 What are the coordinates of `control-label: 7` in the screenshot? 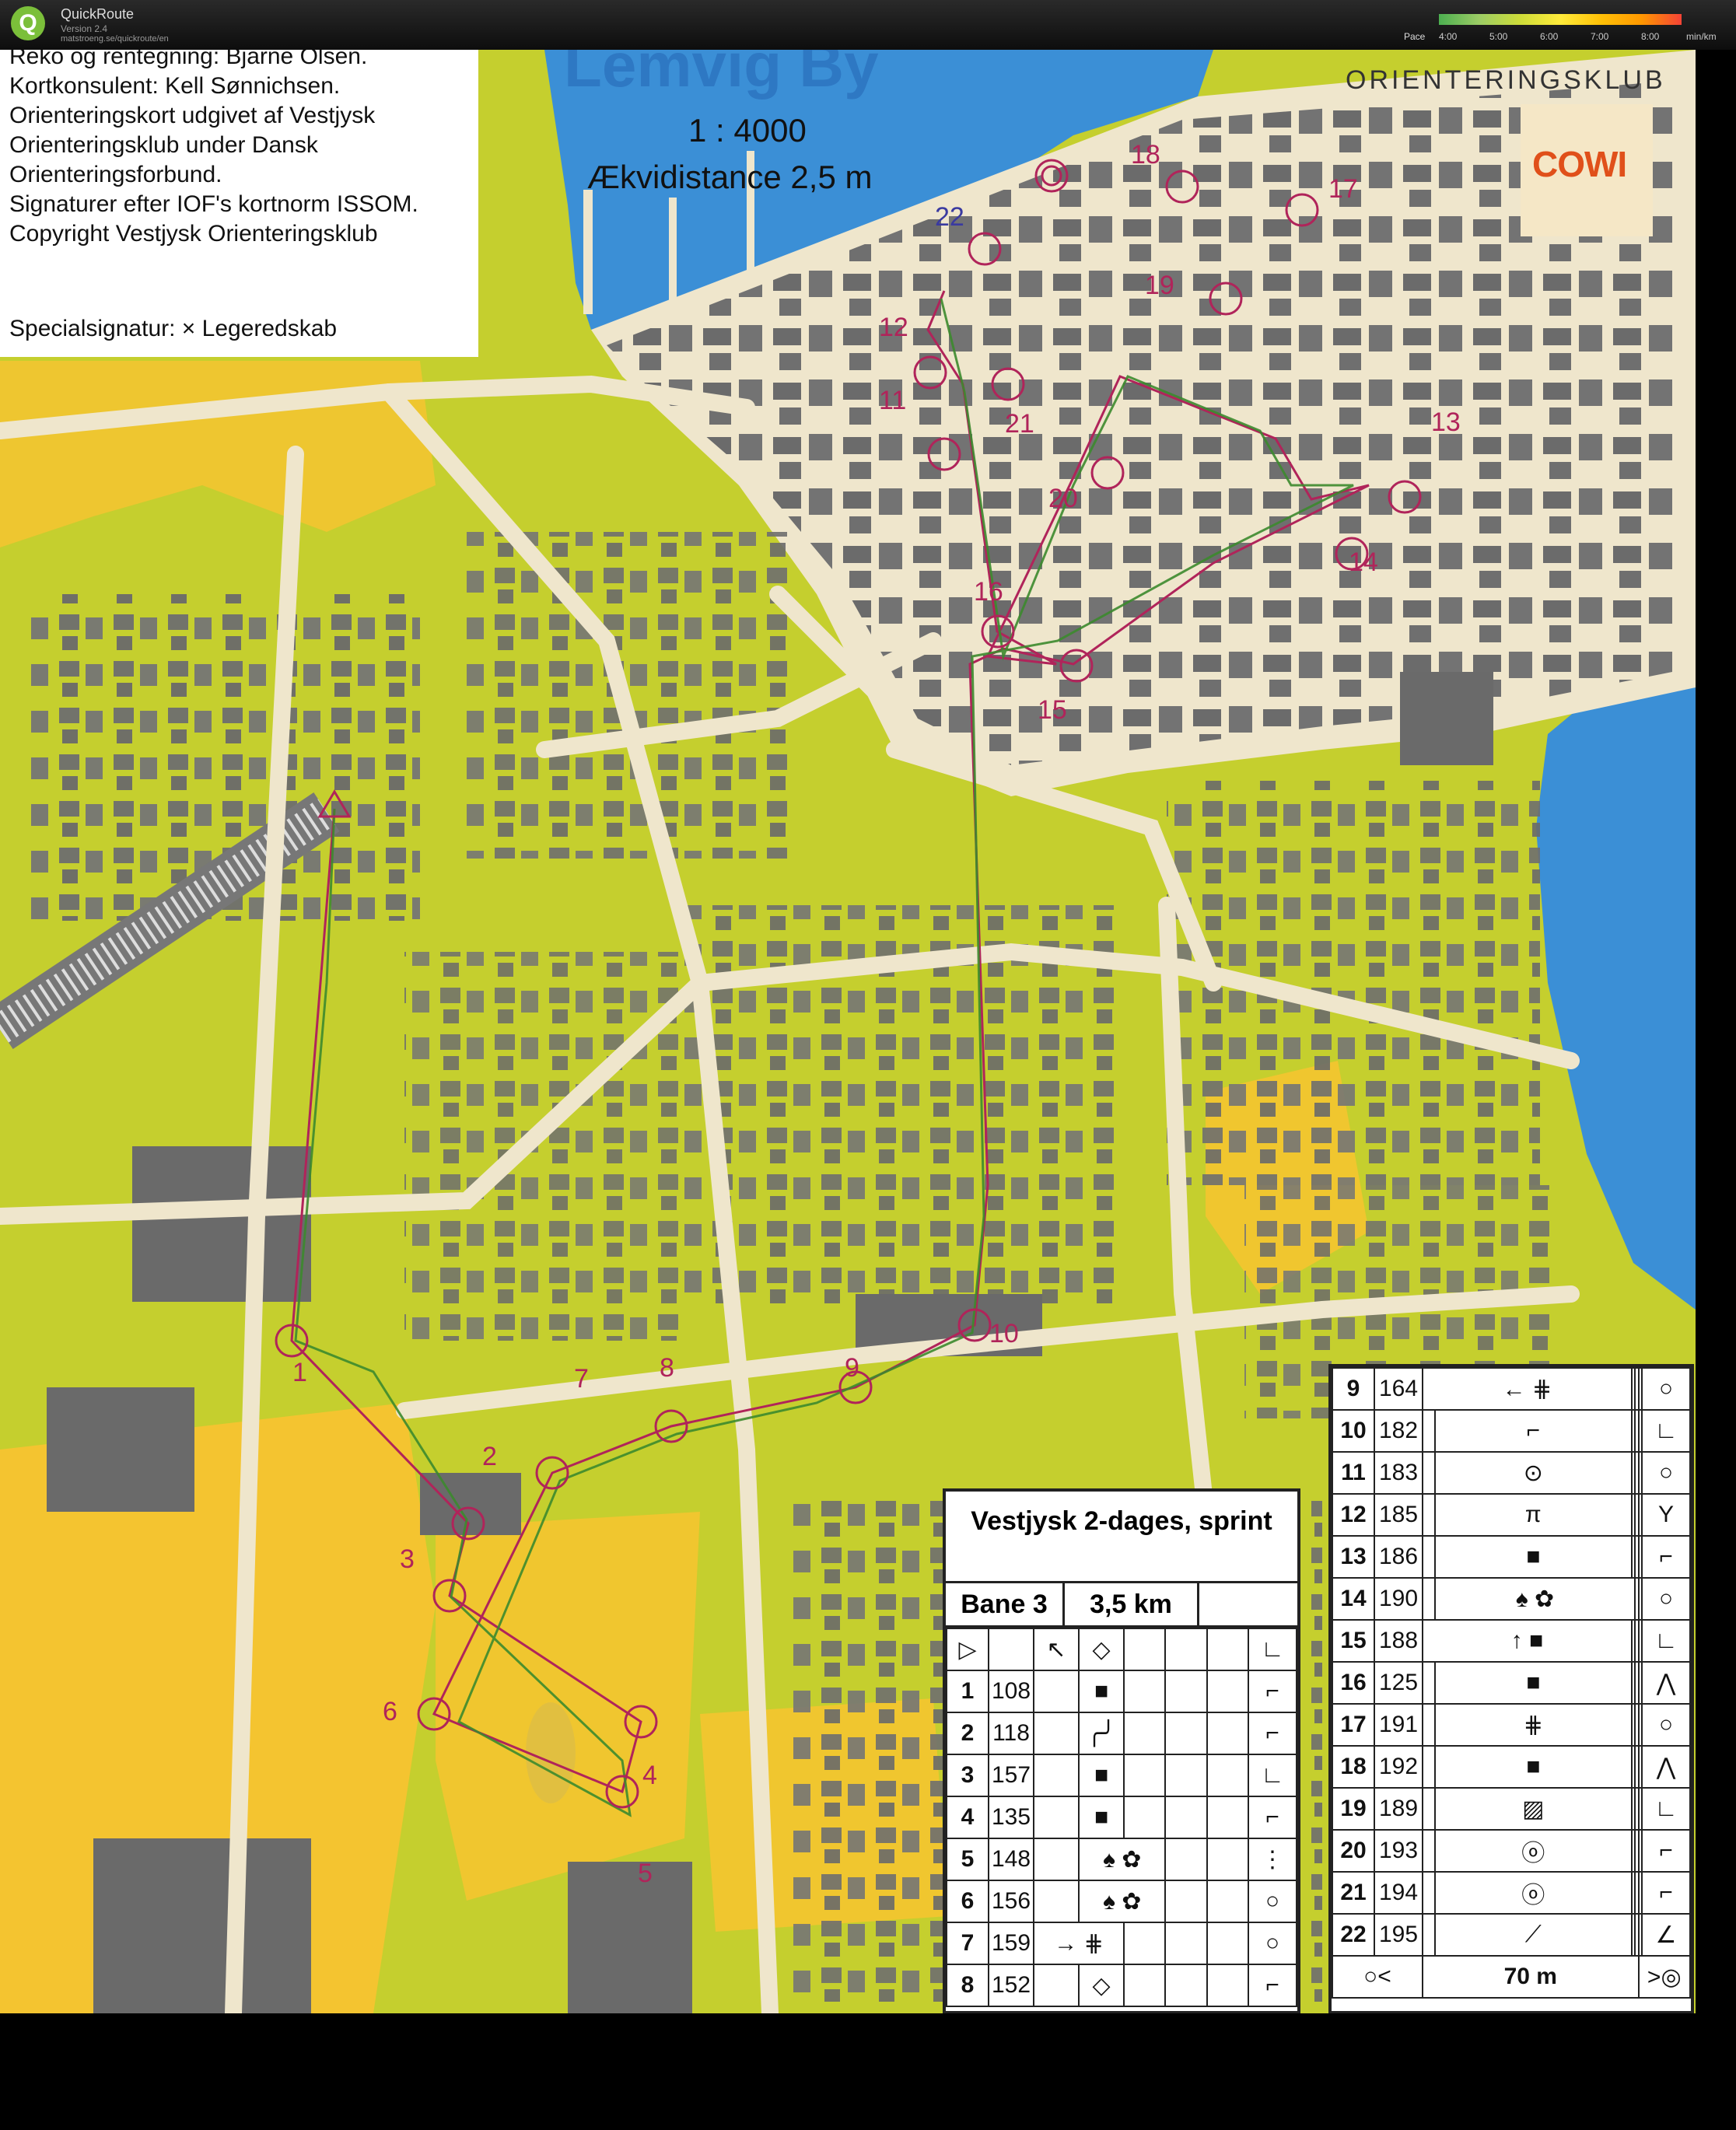 It's located at (582, 1379).